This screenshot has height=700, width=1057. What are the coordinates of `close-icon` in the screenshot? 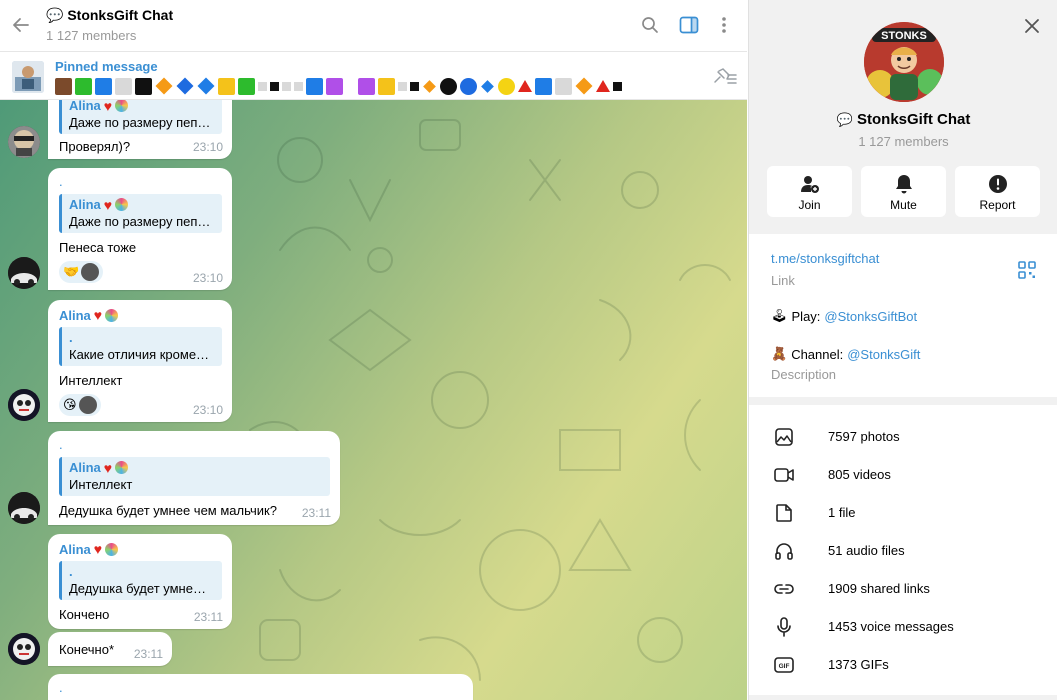 It's located at (1032, 26).